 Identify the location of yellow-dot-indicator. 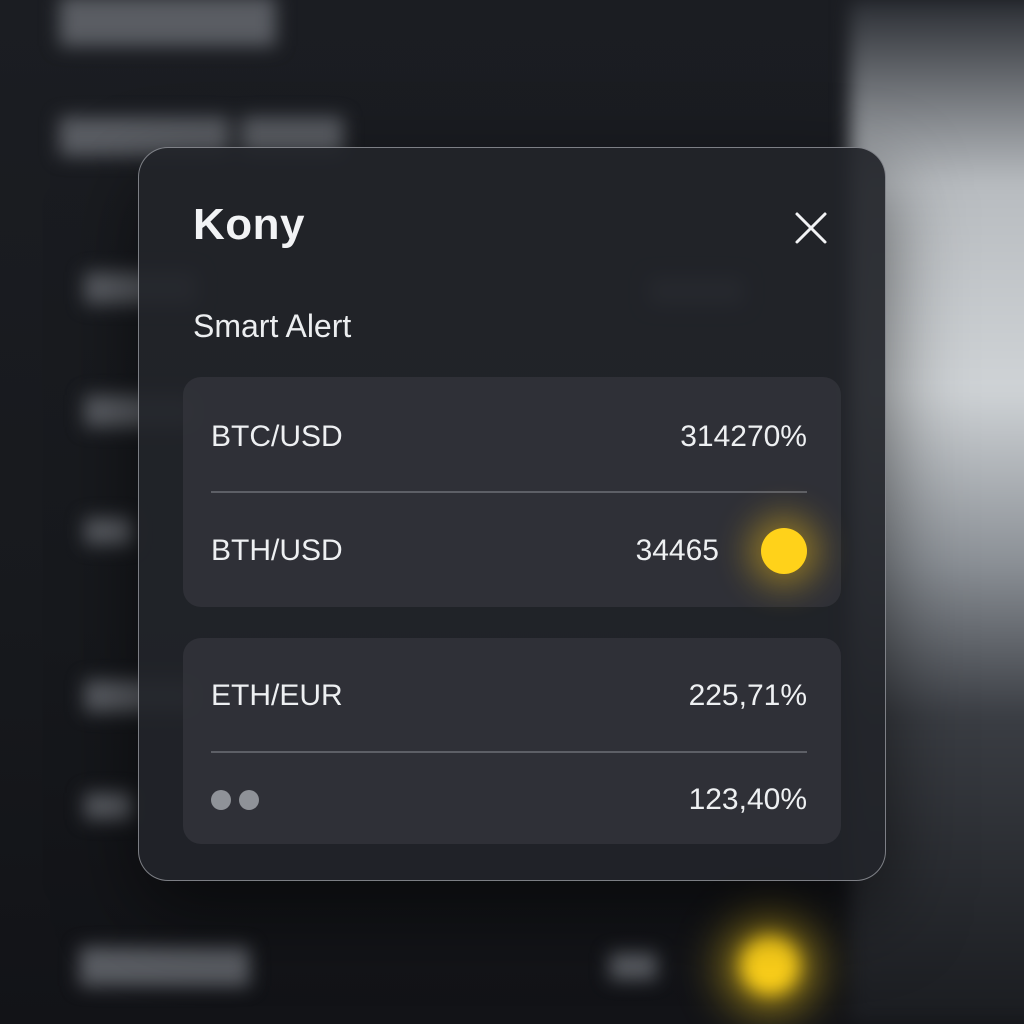
(784, 551).